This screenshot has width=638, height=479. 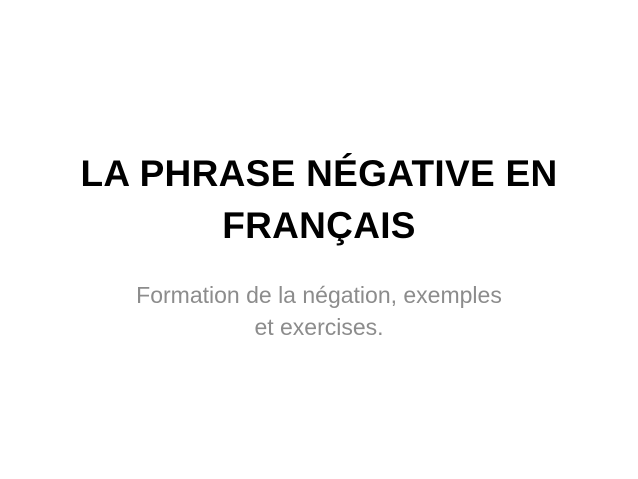 I want to click on slide-subtitle-line-1: Formation de la négation, exemples, so click(x=319, y=295).